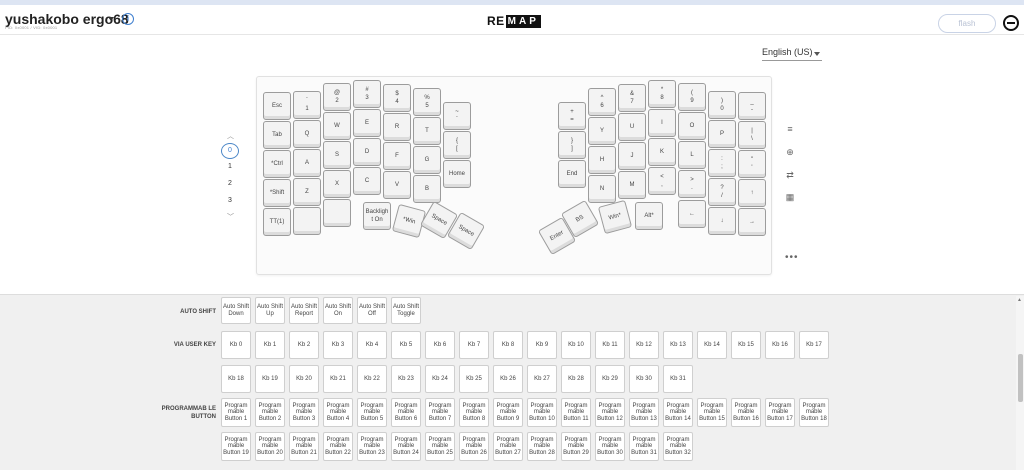 This screenshot has width=1024, height=470. Describe the element at coordinates (662, 123) in the screenshot. I see `key-i: I` at that location.